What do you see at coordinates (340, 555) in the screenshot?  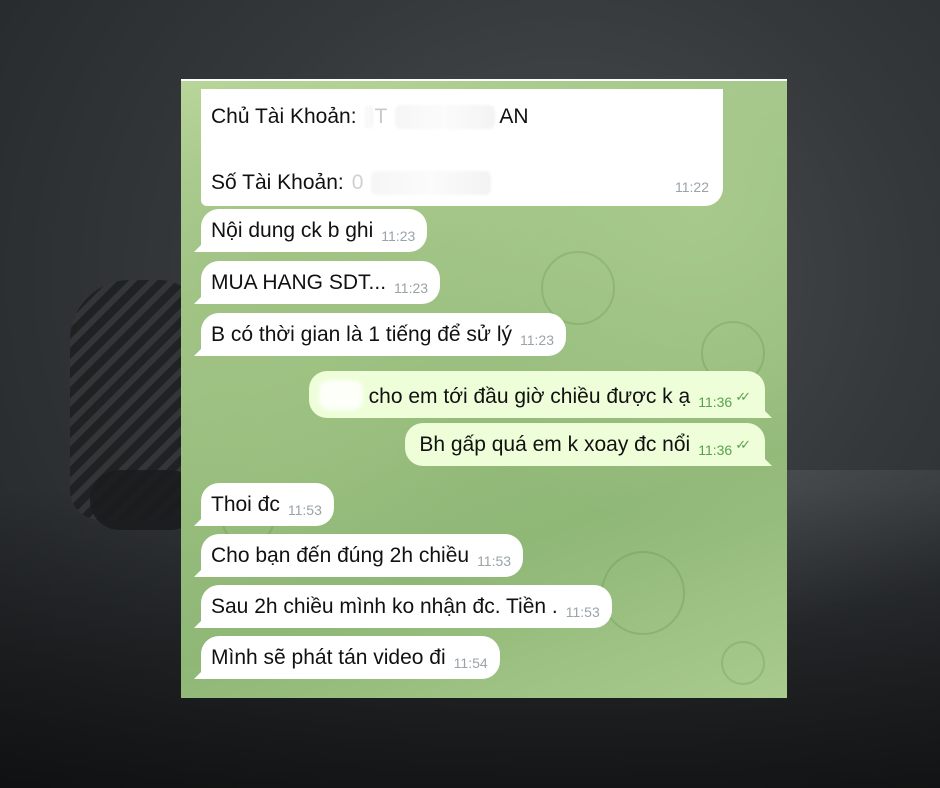 I see `message-text: Cho bạn đến đúng 2h chiều` at bounding box center [340, 555].